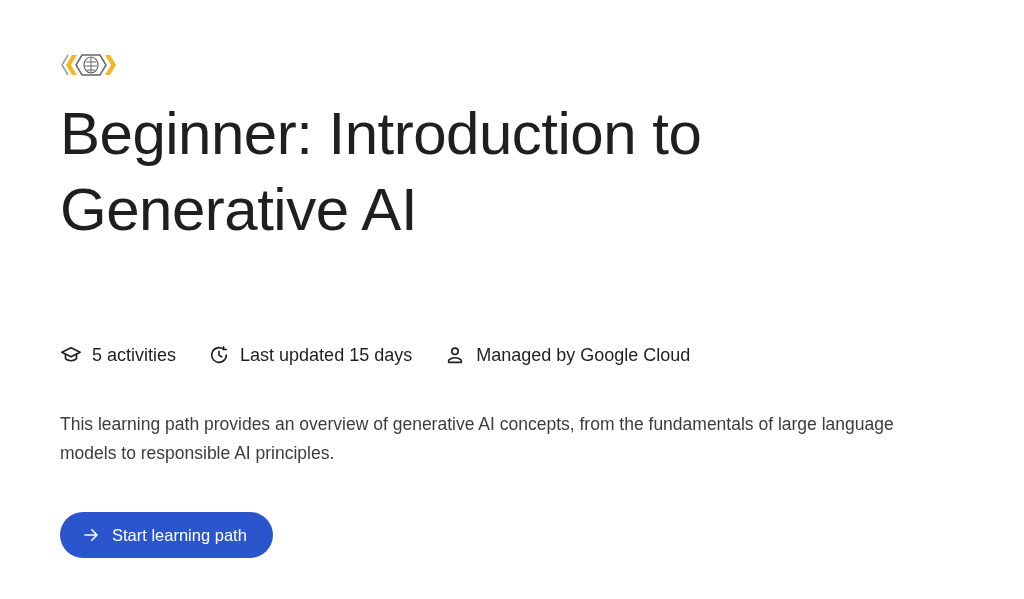 This screenshot has width=1024, height=599. Describe the element at coordinates (583, 355) in the screenshot. I see `meta-label: Managed by Google Cloud` at that location.